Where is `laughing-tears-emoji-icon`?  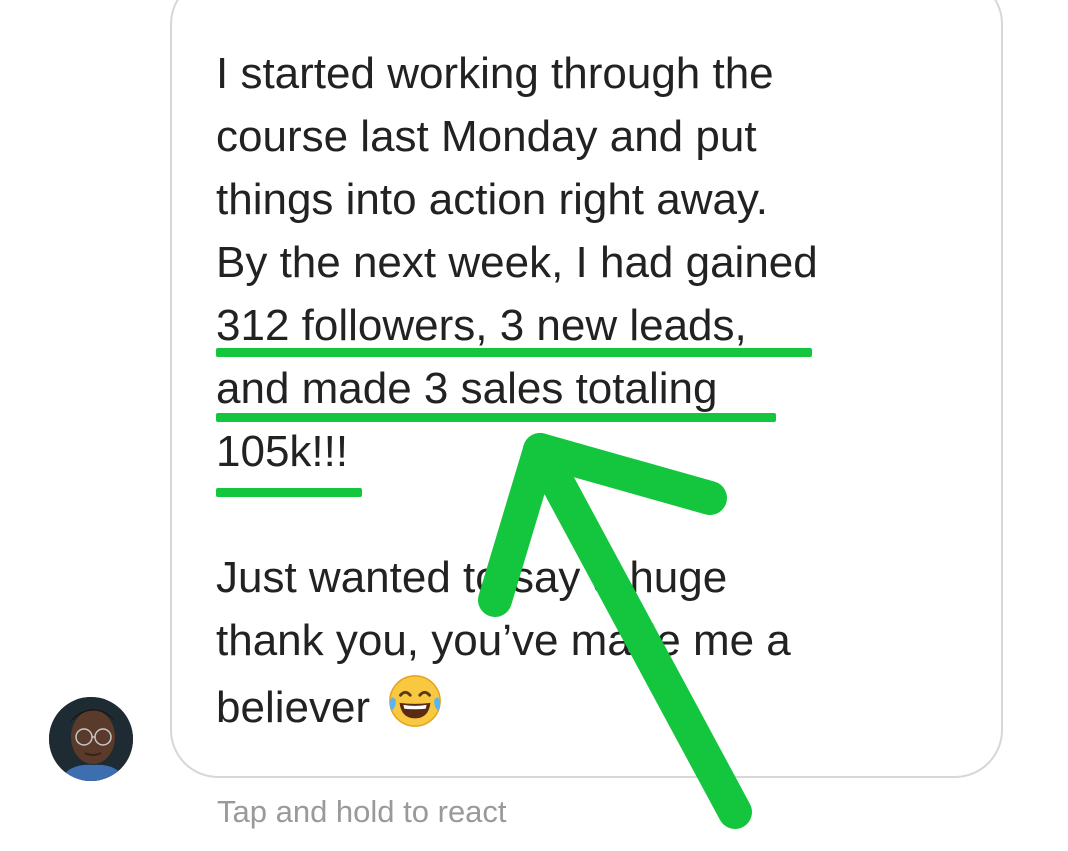 laughing-tears-emoji-icon is located at coordinates (415, 701).